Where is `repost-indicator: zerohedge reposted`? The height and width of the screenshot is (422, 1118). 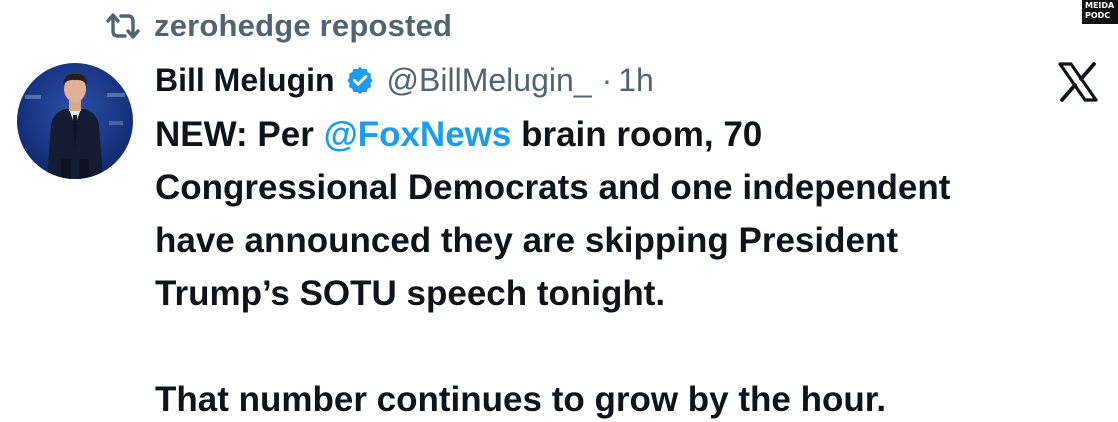
repost-indicator: zerohedge reposted is located at coordinates (278, 26).